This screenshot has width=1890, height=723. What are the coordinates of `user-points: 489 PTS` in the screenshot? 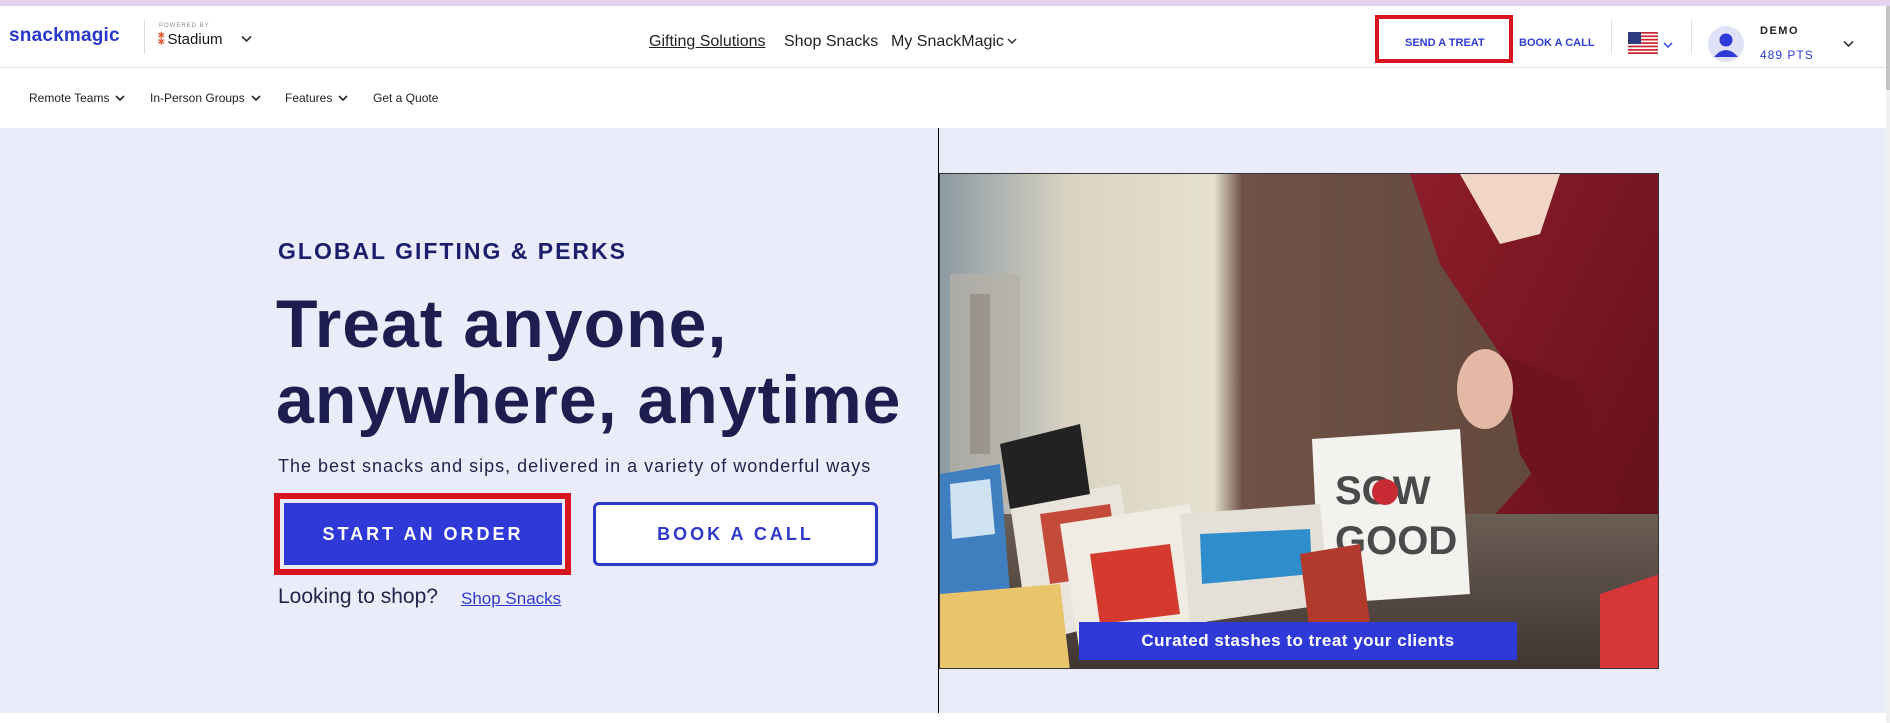 It's located at (1787, 55).